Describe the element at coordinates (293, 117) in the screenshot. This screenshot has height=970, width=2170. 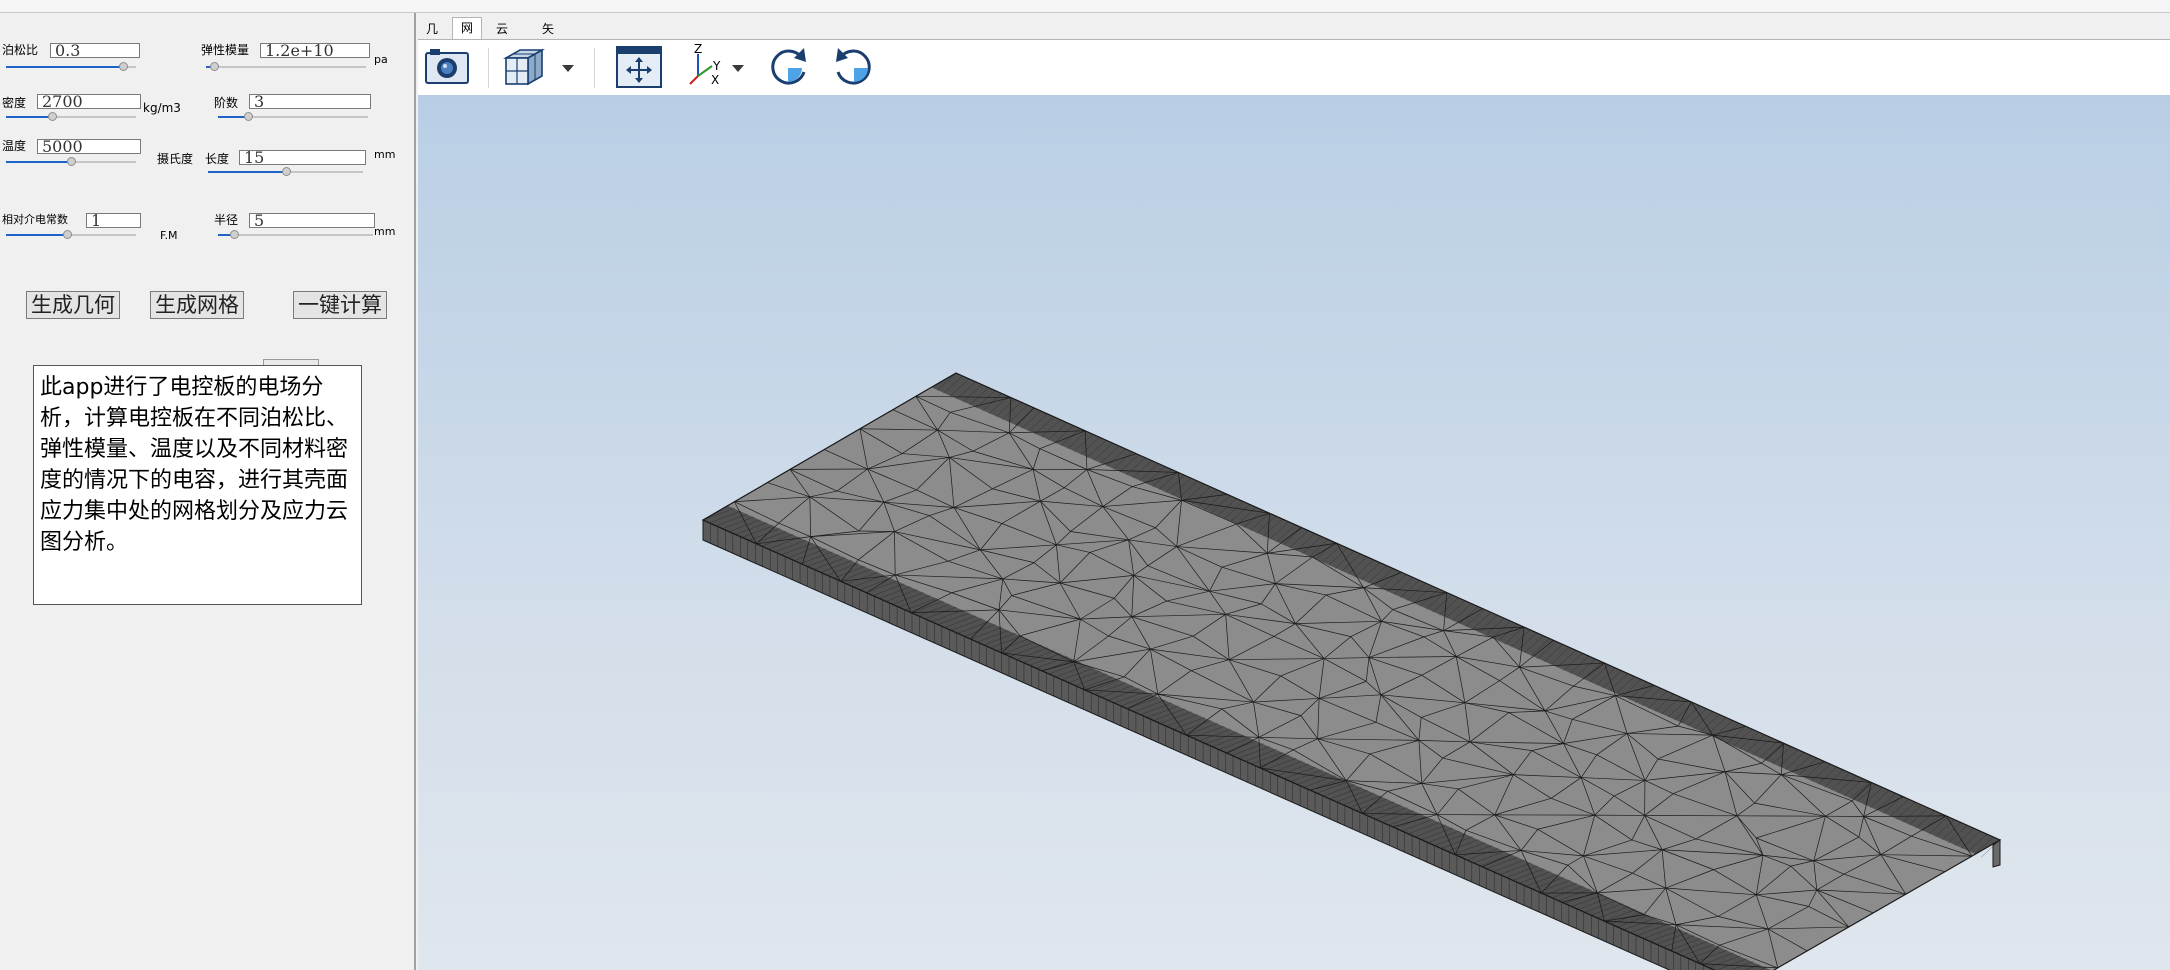
I see `order-slider` at that location.